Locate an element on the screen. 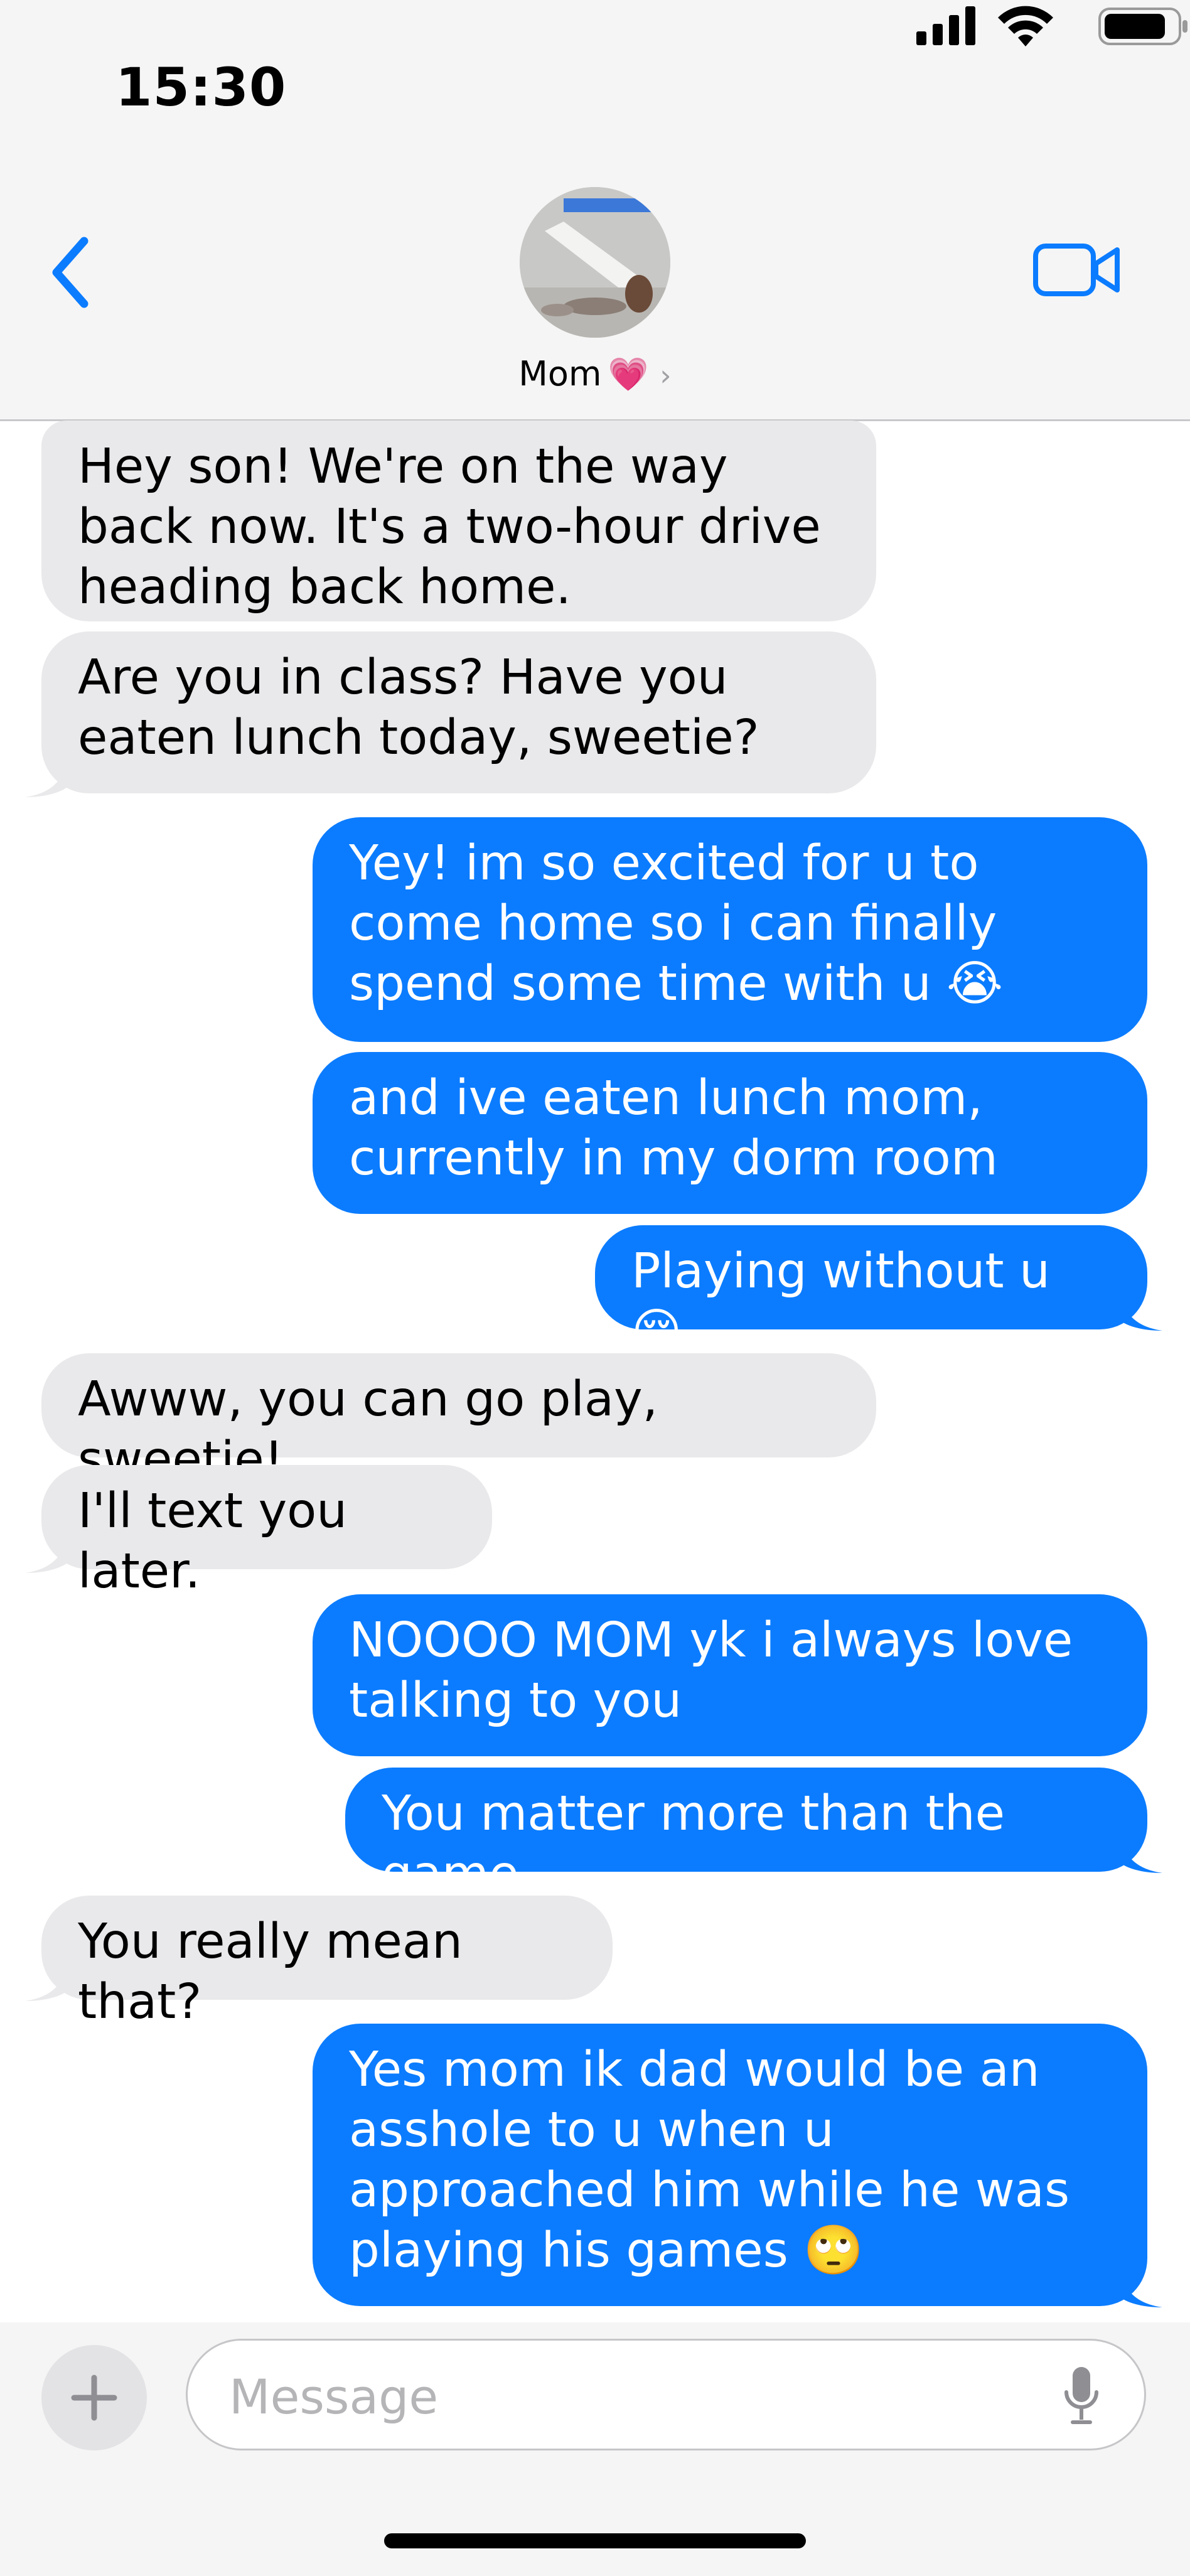 Image resolution: width=1190 pixels, height=2576 pixels. plus-icon is located at coordinates (94, 2398).